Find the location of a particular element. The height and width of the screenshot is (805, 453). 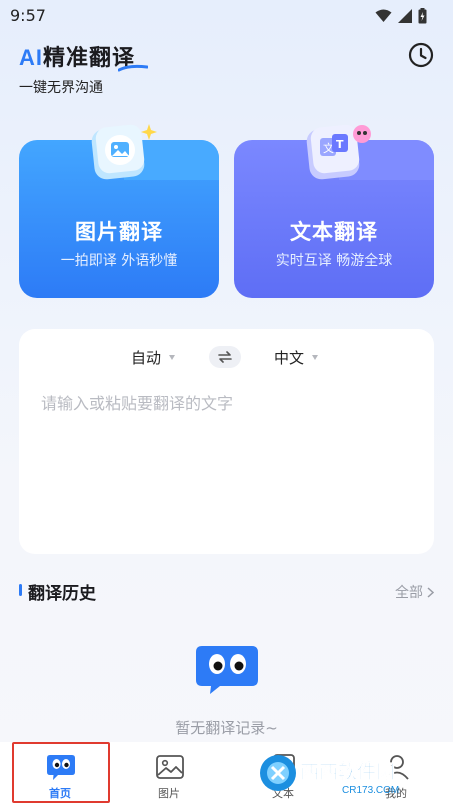

status-bar: 9:57 is located at coordinates (226, 16).